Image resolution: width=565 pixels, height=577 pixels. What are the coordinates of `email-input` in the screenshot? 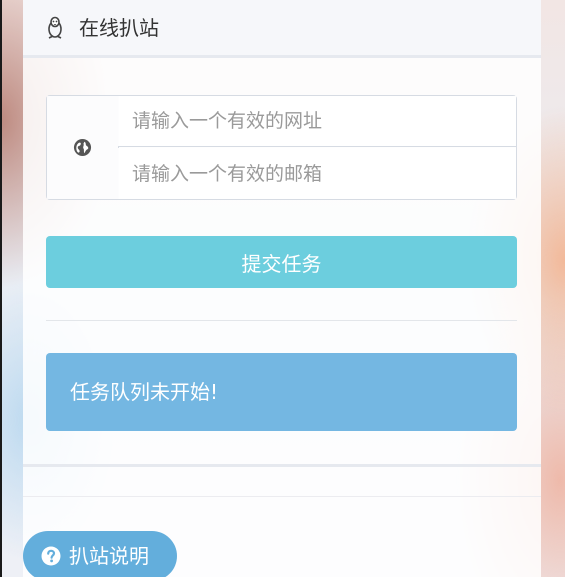 It's located at (317, 173).